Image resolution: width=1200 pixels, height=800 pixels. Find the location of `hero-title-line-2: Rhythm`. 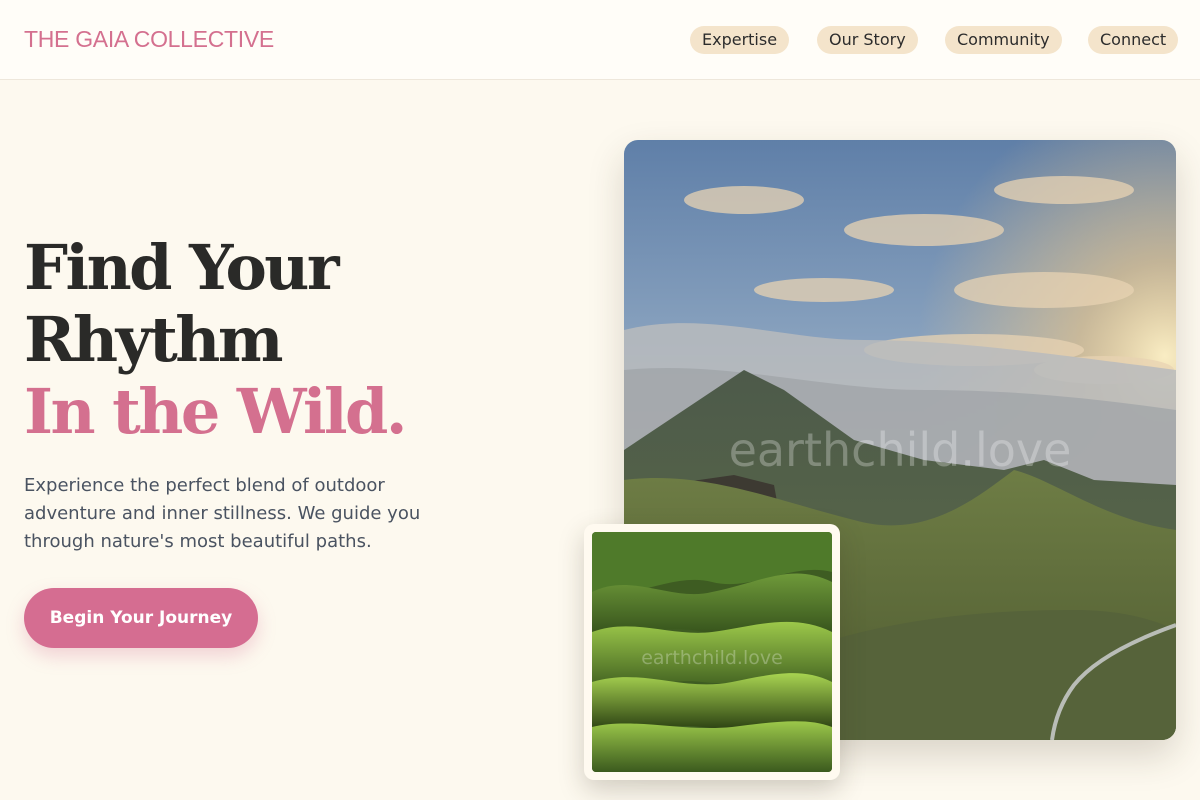

hero-title-line-2: Rhythm is located at coordinates (153, 339).